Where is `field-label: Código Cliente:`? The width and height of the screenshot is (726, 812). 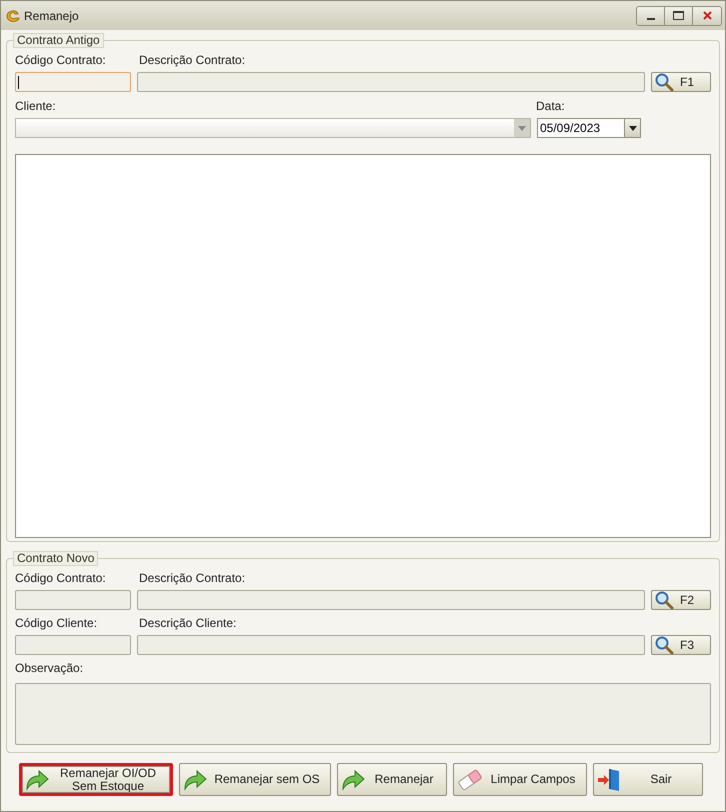 field-label: Código Cliente: is located at coordinates (56, 623).